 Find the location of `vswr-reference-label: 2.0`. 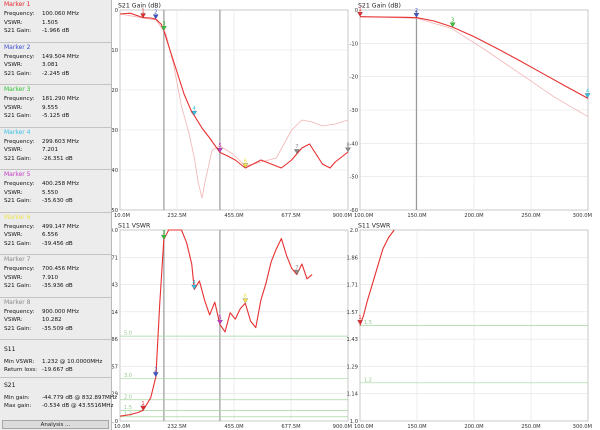

vswr-reference-label: 2.0 is located at coordinates (128, 397).